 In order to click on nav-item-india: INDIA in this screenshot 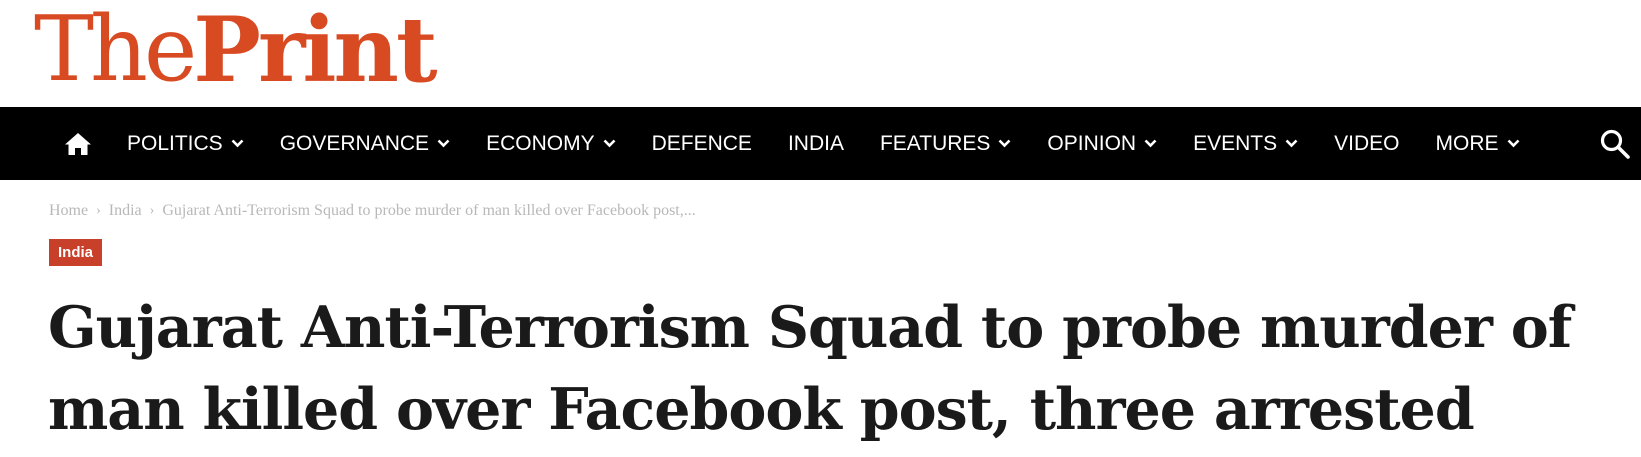, I will do `click(816, 144)`.